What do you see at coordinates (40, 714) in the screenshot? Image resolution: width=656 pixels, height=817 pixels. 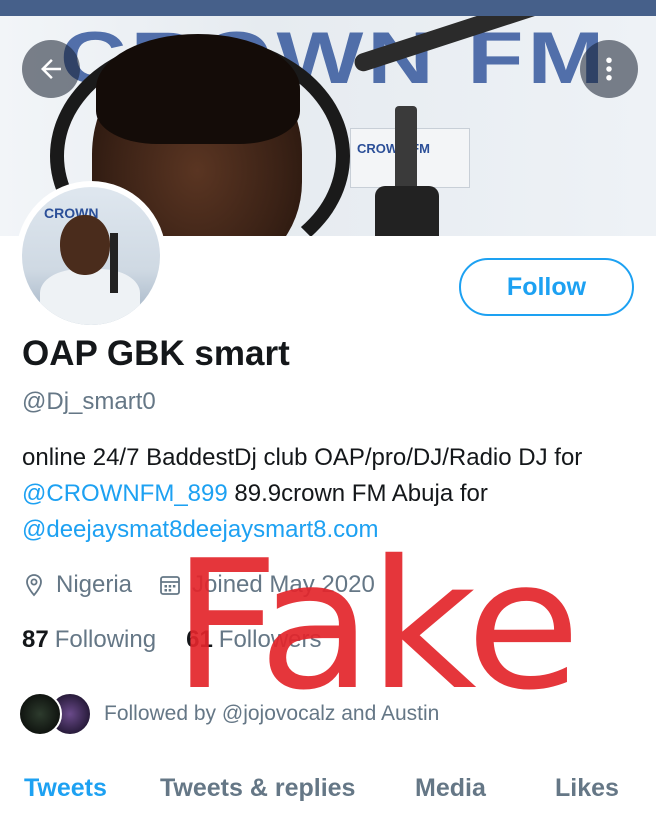 I see `follower-avatar` at bounding box center [40, 714].